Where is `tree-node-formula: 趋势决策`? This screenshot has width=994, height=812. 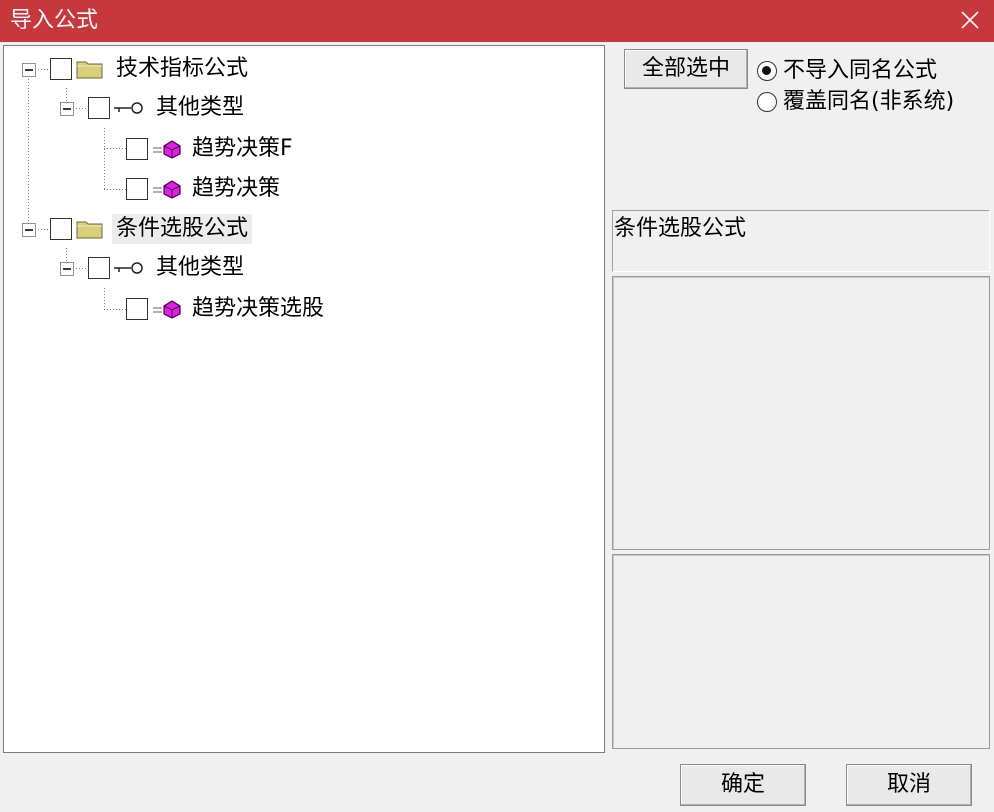
tree-node-formula: 趋势决策 is located at coordinates (205, 189).